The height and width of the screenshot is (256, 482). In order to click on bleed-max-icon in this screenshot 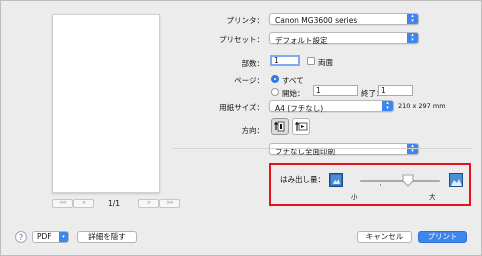, I will do `click(456, 180)`.